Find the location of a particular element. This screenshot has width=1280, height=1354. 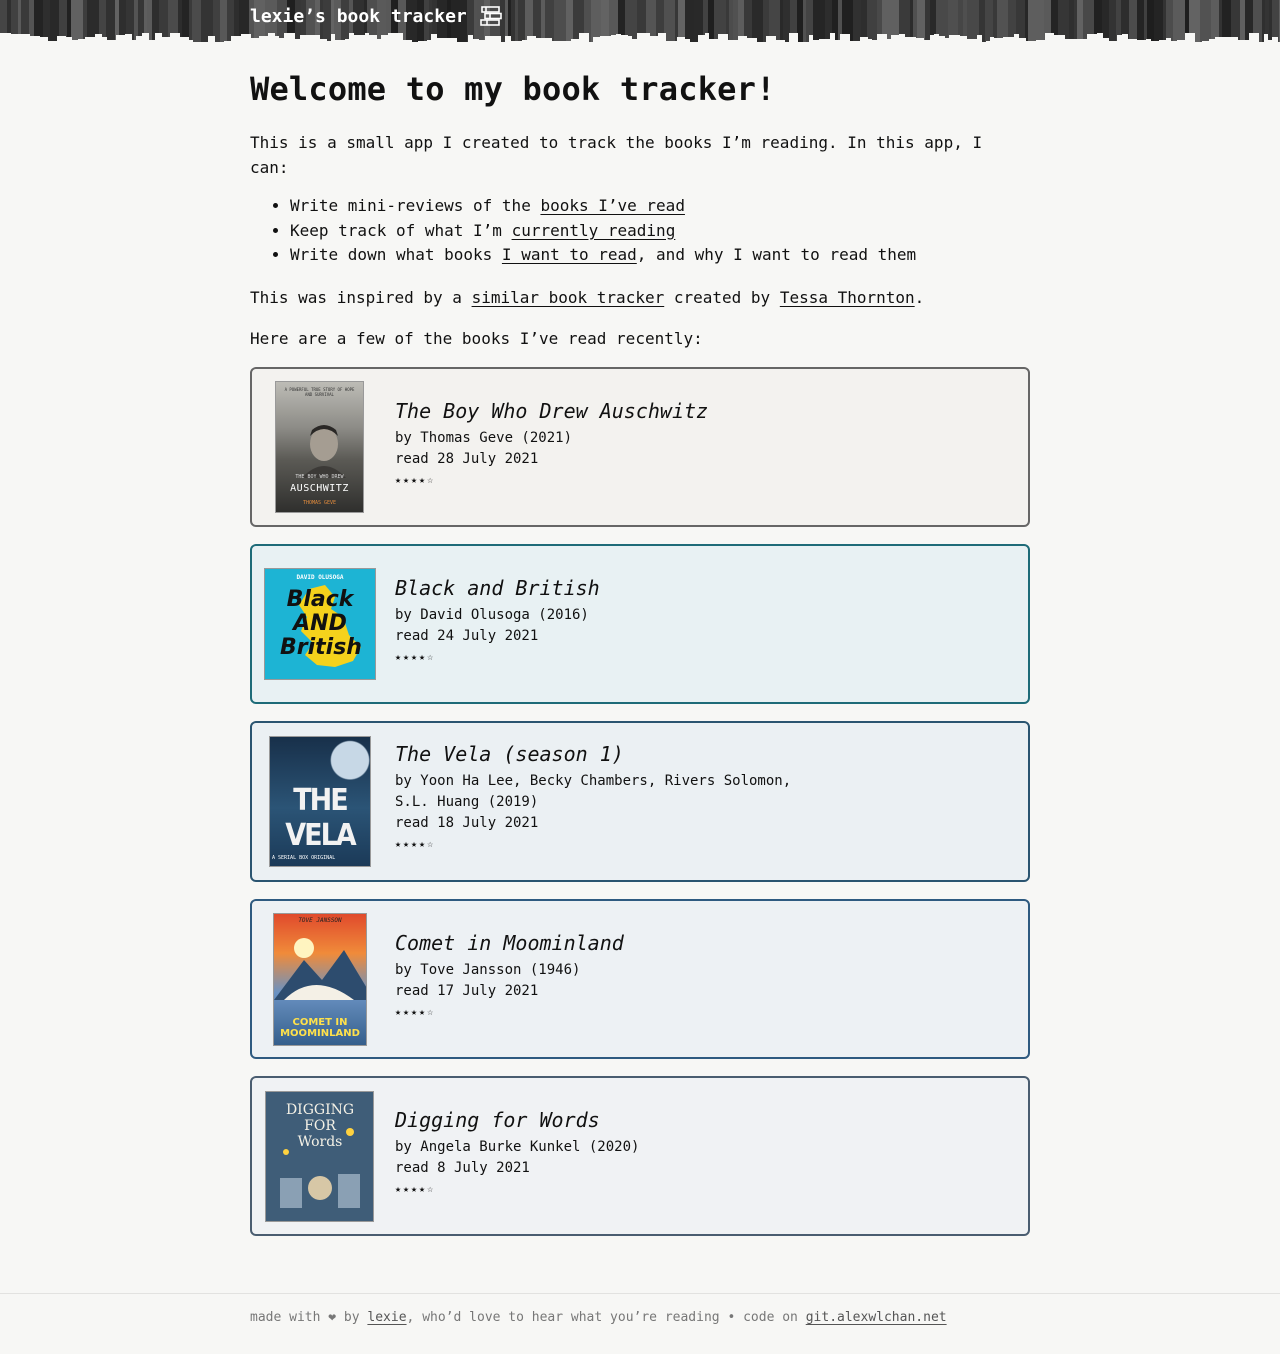

site-title-link: lexie’s book tracker is located at coordinates (376, 16).